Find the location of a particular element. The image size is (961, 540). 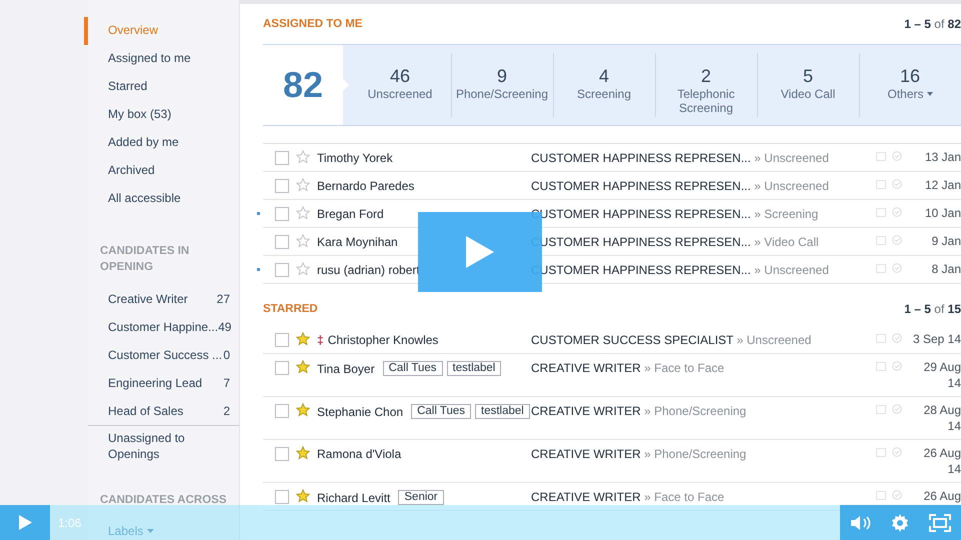

candidate-name: Kara Moynihan is located at coordinates (357, 242).